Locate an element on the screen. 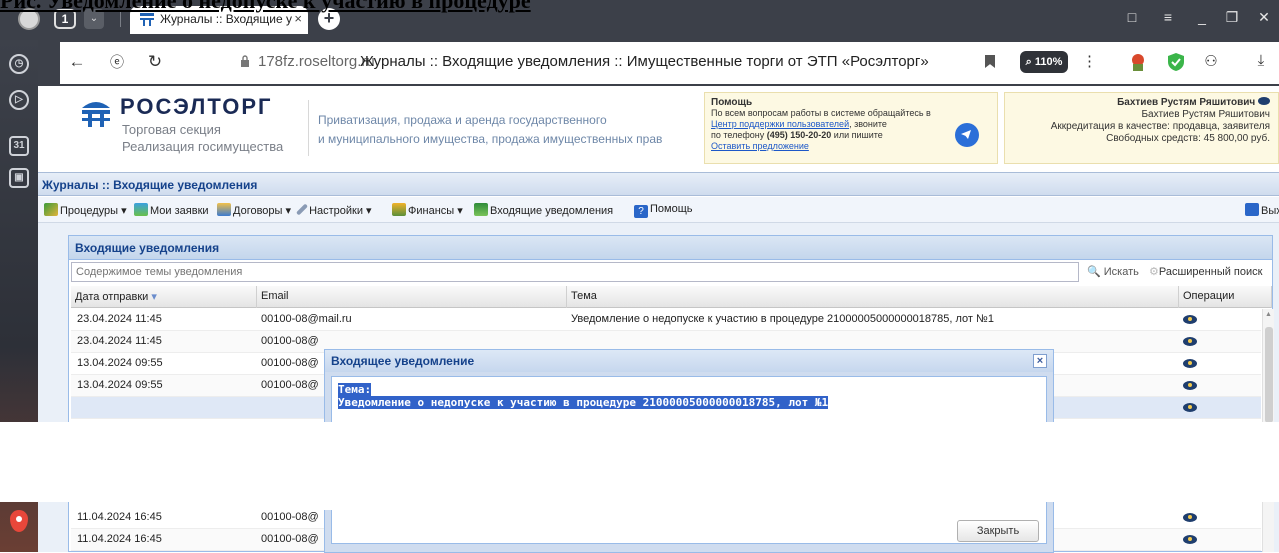 The width and height of the screenshot is (1279, 553). menu-finance: Финансы ▾ is located at coordinates (427, 210).